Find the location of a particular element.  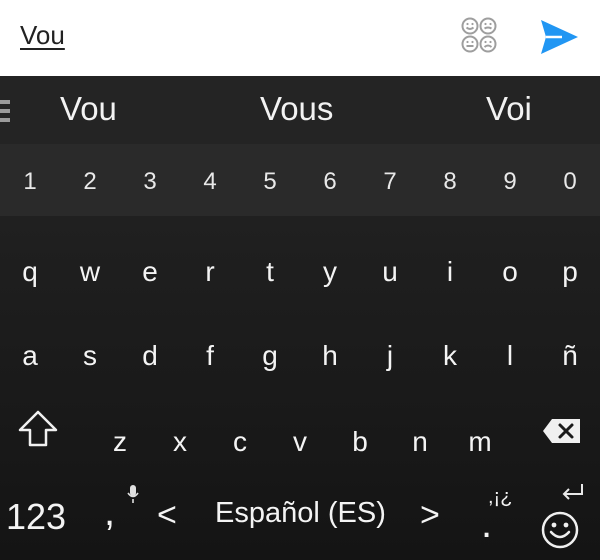

key-w: w is located at coordinates (90, 272).